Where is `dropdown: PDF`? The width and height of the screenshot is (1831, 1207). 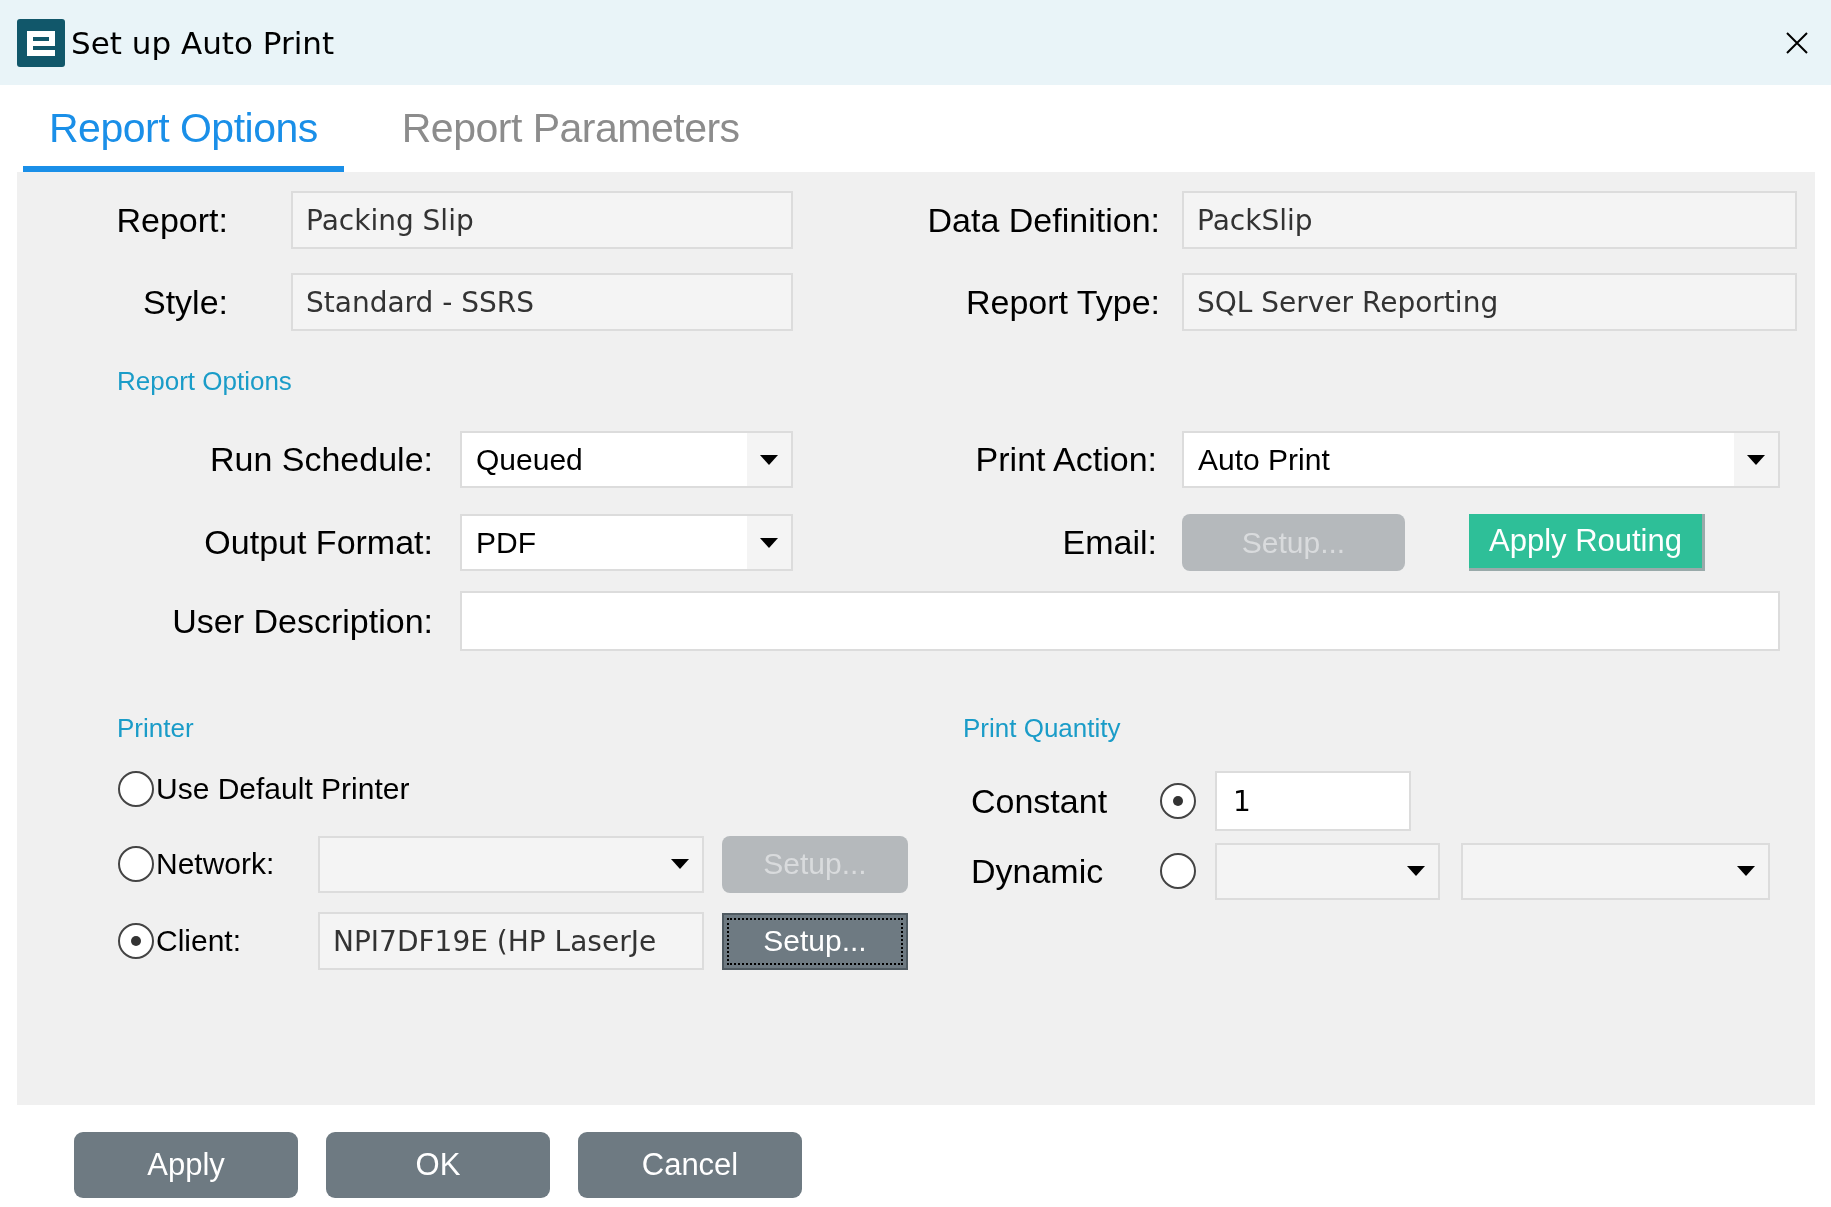 dropdown: PDF is located at coordinates (626, 542).